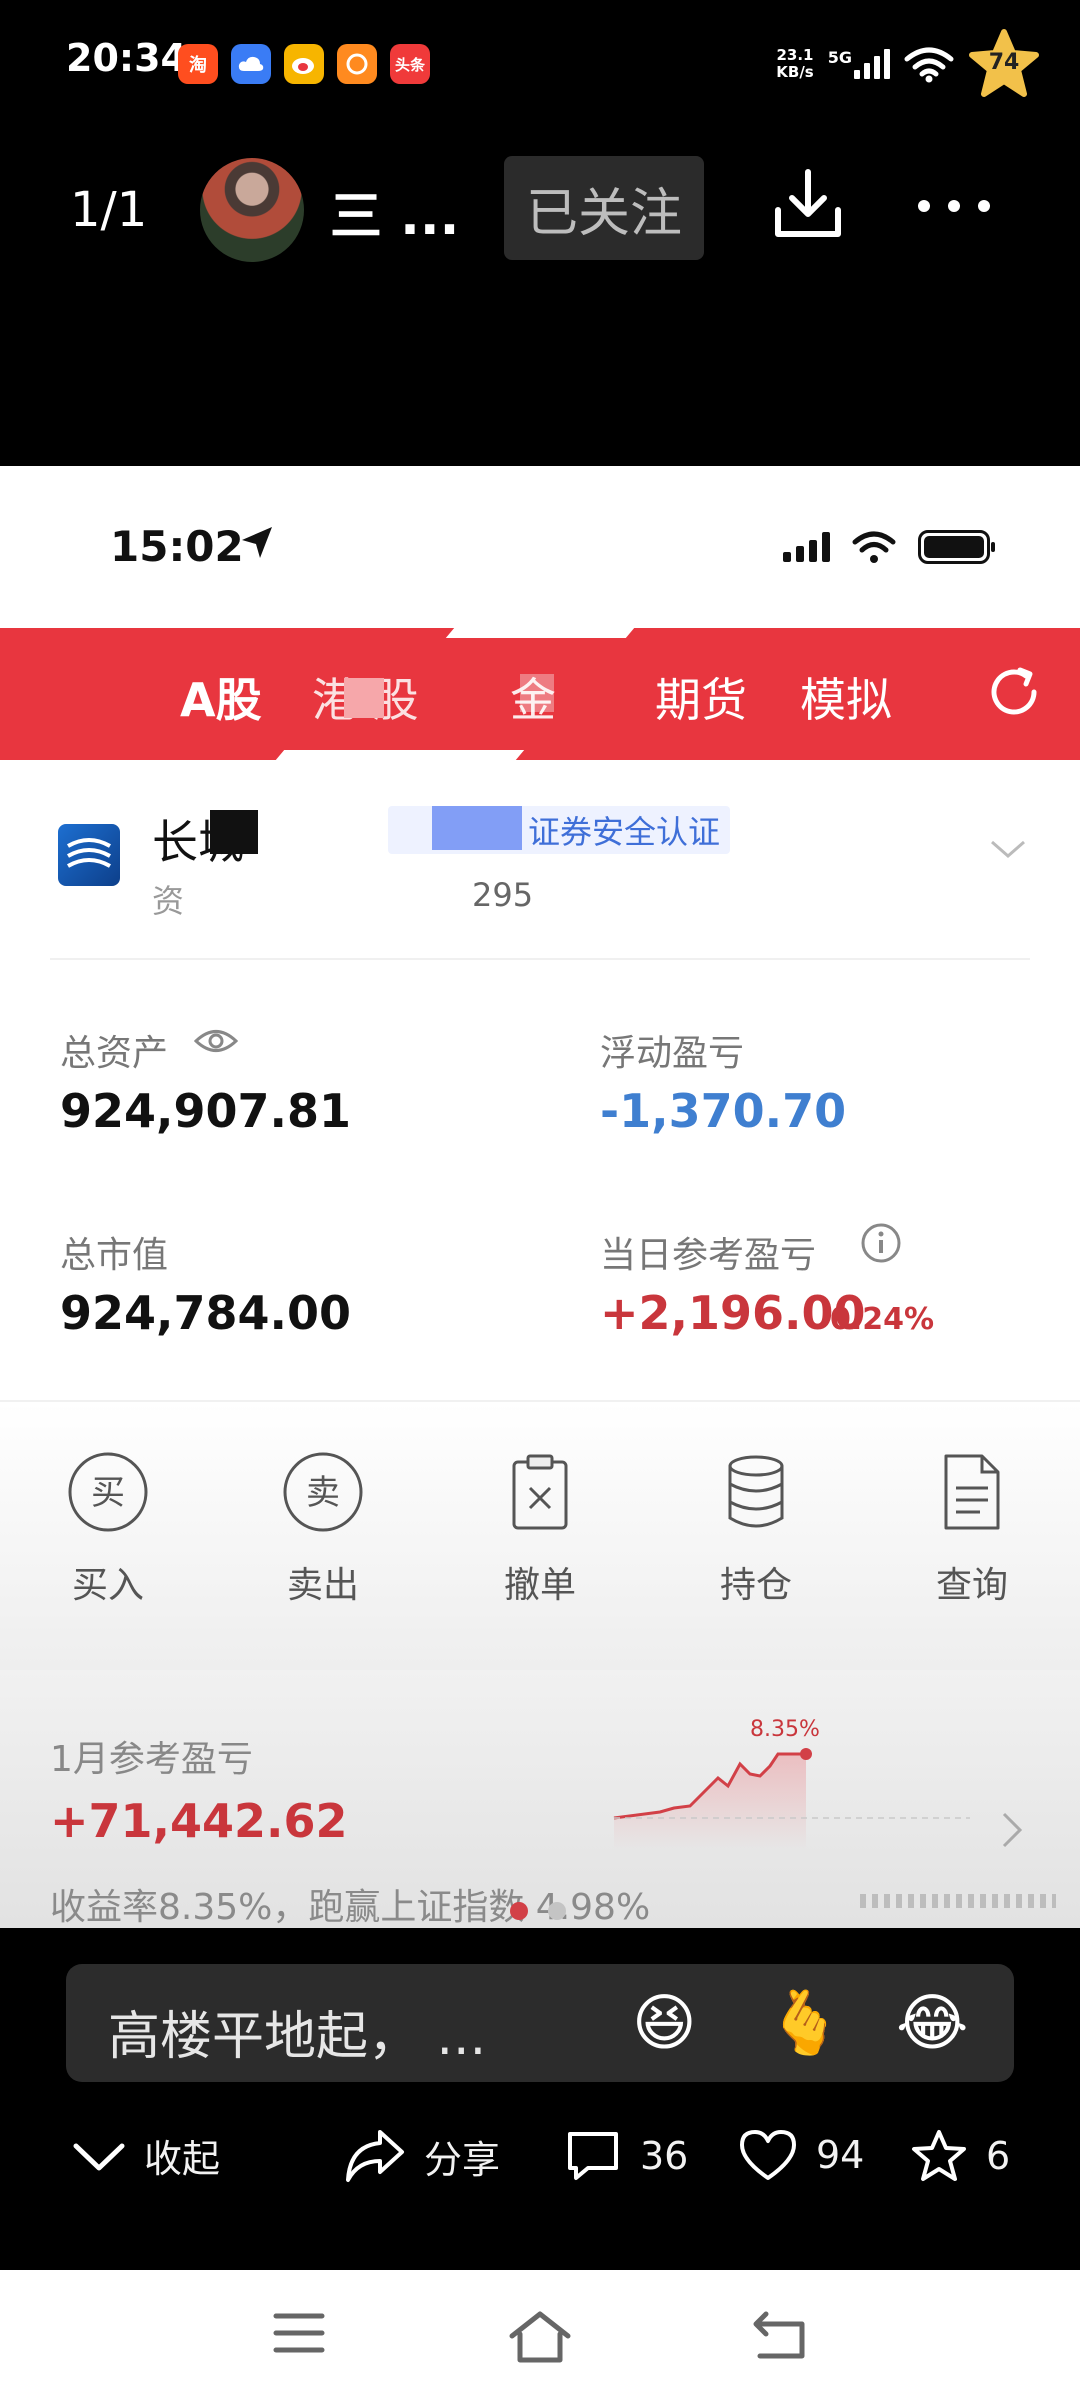 The image size is (1080, 2400). I want to click on network-speed-unit: KB/s, so click(795, 72).